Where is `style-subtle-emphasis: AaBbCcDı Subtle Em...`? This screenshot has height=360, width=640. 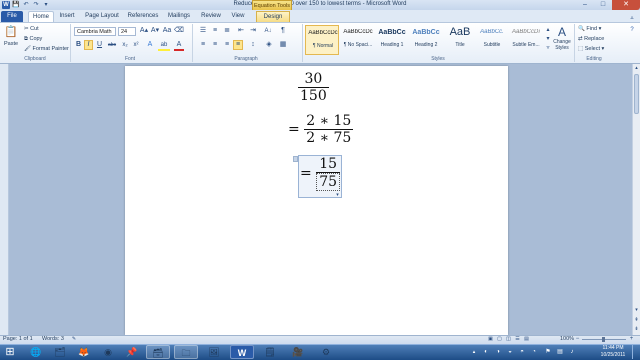
style-subtle-emphasis: AaBbCcDı Subtle Em... is located at coordinates (526, 40).